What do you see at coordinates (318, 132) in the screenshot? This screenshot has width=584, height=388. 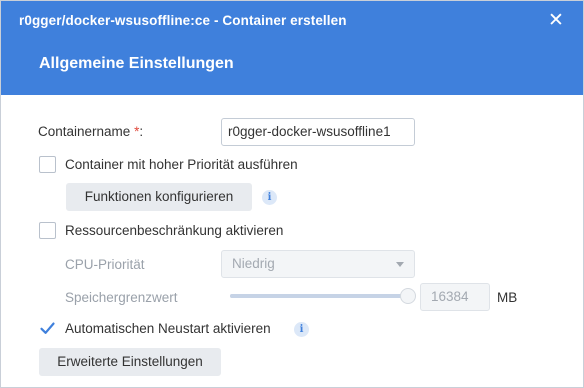 I see `container-name-input: r0gger-docker-wsusoffline1` at bounding box center [318, 132].